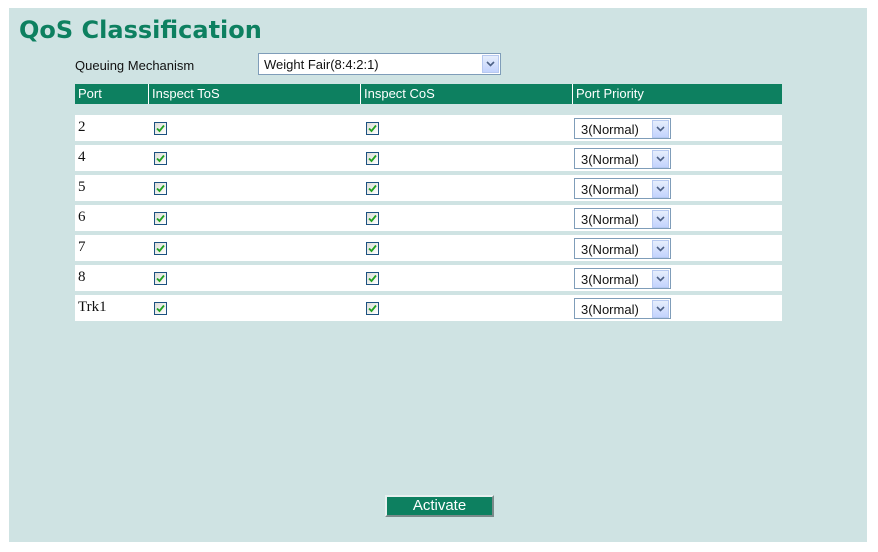 The width and height of the screenshot is (878, 552). What do you see at coordinates (428, 218) in the screenshot?
I see `table-row: 6 3(Normal)` at bounding box center [428, 218].